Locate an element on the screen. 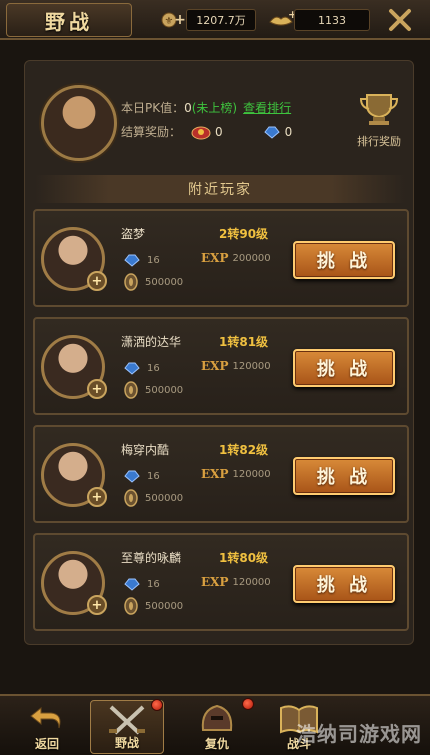  add-gold-icon: ⚜ + is located at coordinates (173, 20).